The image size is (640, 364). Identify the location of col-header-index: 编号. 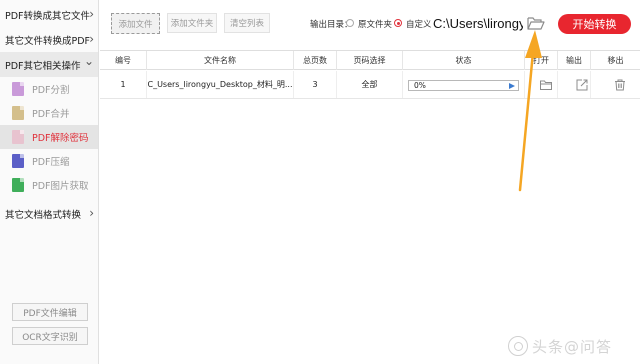
(123, 60).